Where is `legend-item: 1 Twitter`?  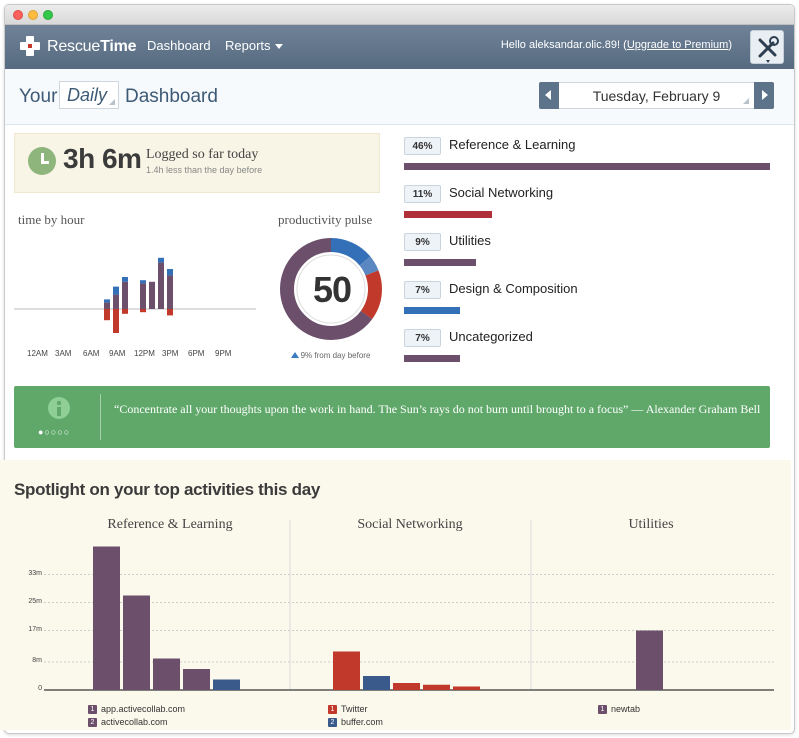
legend-item: 1 Twitter is located at coordinates (348, 709).